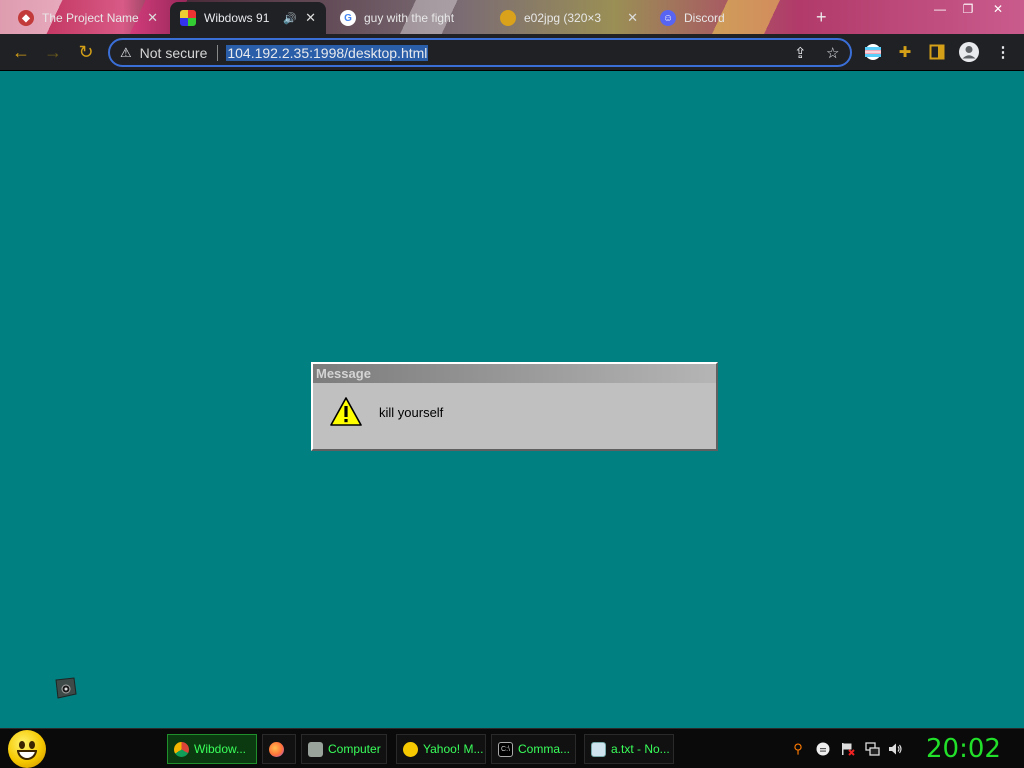 The width and height of the screenshot is (1024, 768). I want to click on taskbar-item-computer: Computer, so click(344, 749).